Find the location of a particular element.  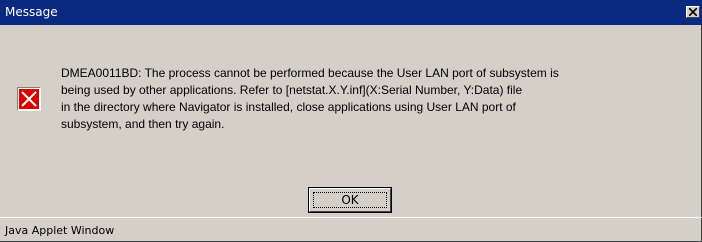

error-icon is located at coordinates (29, 99).